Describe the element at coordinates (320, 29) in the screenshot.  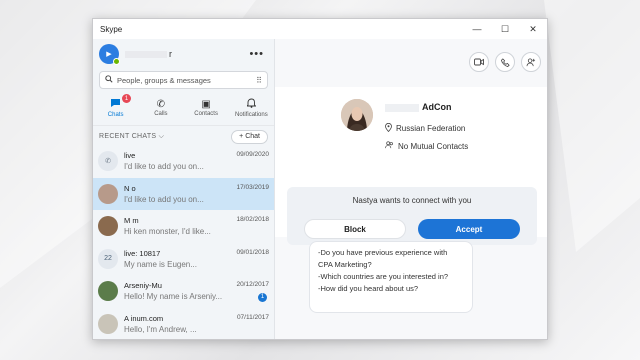
I see `title-bar: Skype — ☐ ✕` at that location.